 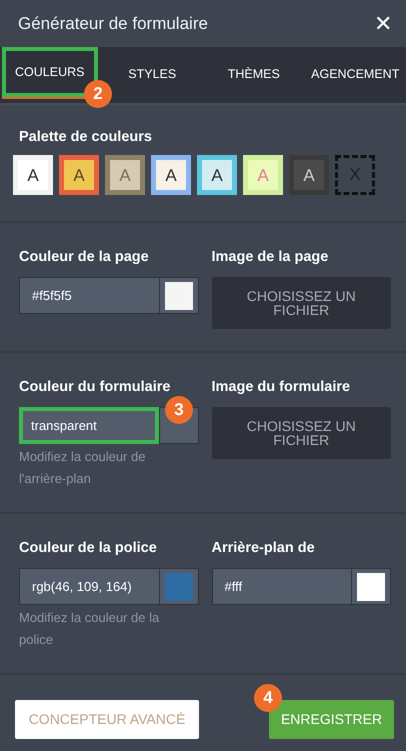 What do you see at coordinates (108, 295) in the screenshot?
I see `color-input-field: #f5f5f5` at bounding box center [108, 295].